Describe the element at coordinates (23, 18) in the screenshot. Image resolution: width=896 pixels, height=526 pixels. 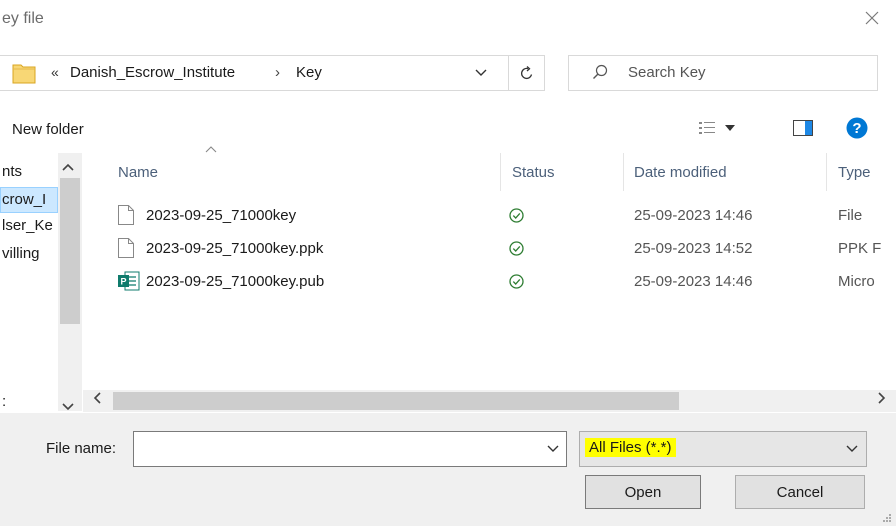
I see `dialog-title: ey file` at that location.